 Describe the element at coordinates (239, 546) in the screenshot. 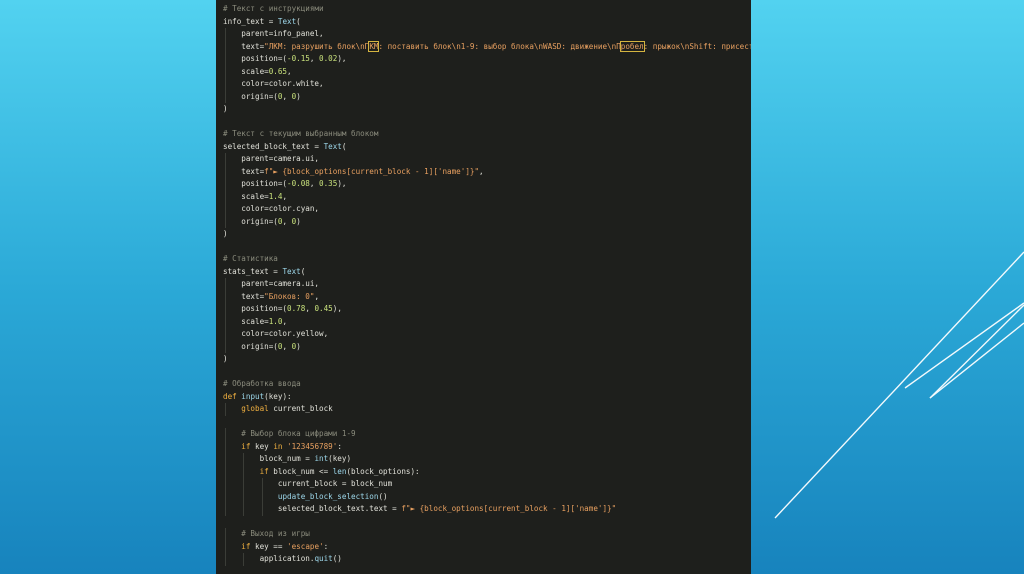

I see `code-token: if` at that location.